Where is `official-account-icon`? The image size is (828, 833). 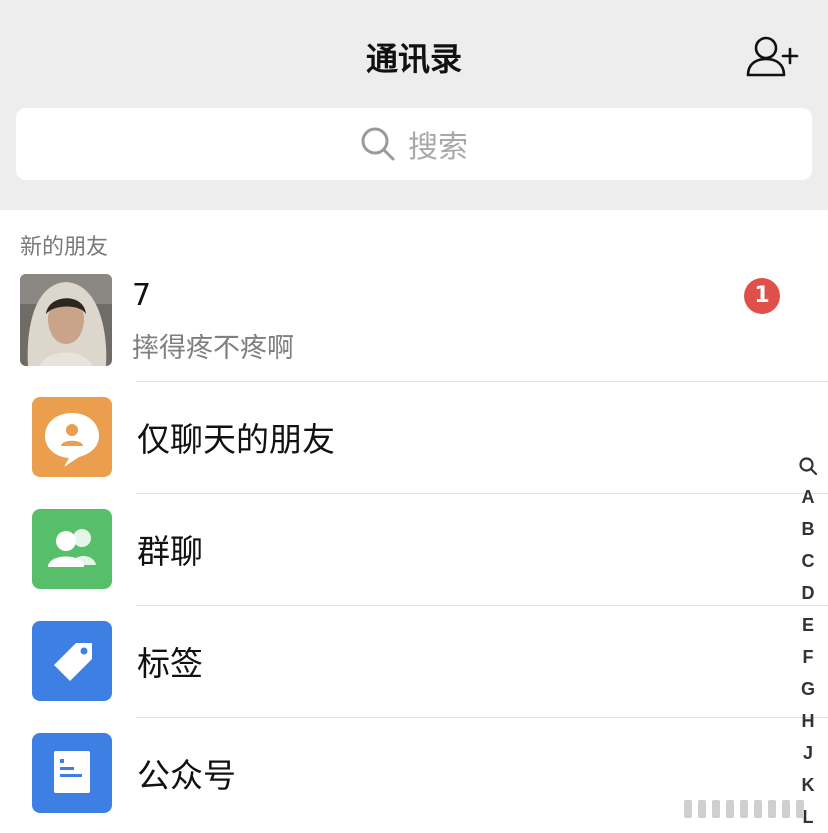 official-account-icon is located at coordinates (72, 773).